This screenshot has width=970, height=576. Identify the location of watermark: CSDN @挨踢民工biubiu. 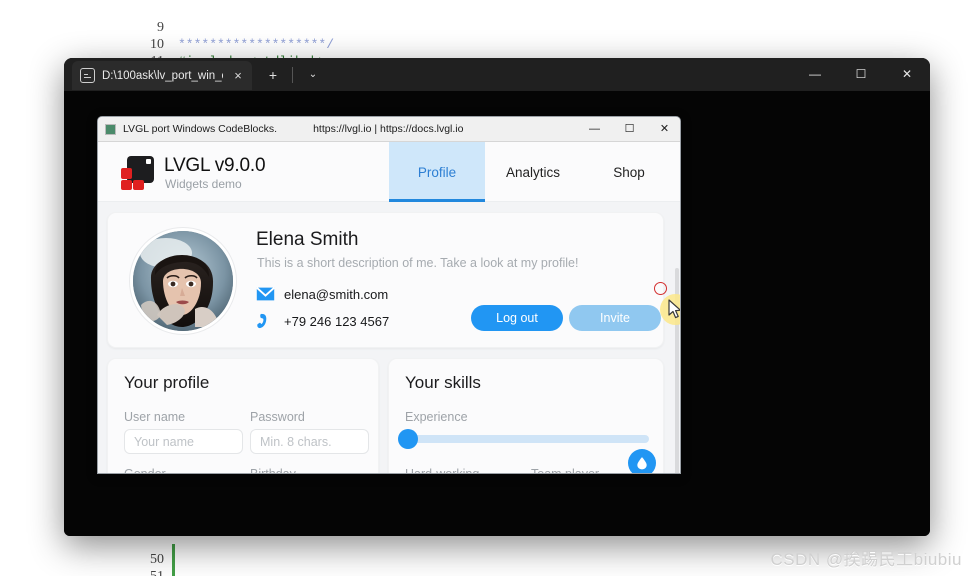
(866, 559).